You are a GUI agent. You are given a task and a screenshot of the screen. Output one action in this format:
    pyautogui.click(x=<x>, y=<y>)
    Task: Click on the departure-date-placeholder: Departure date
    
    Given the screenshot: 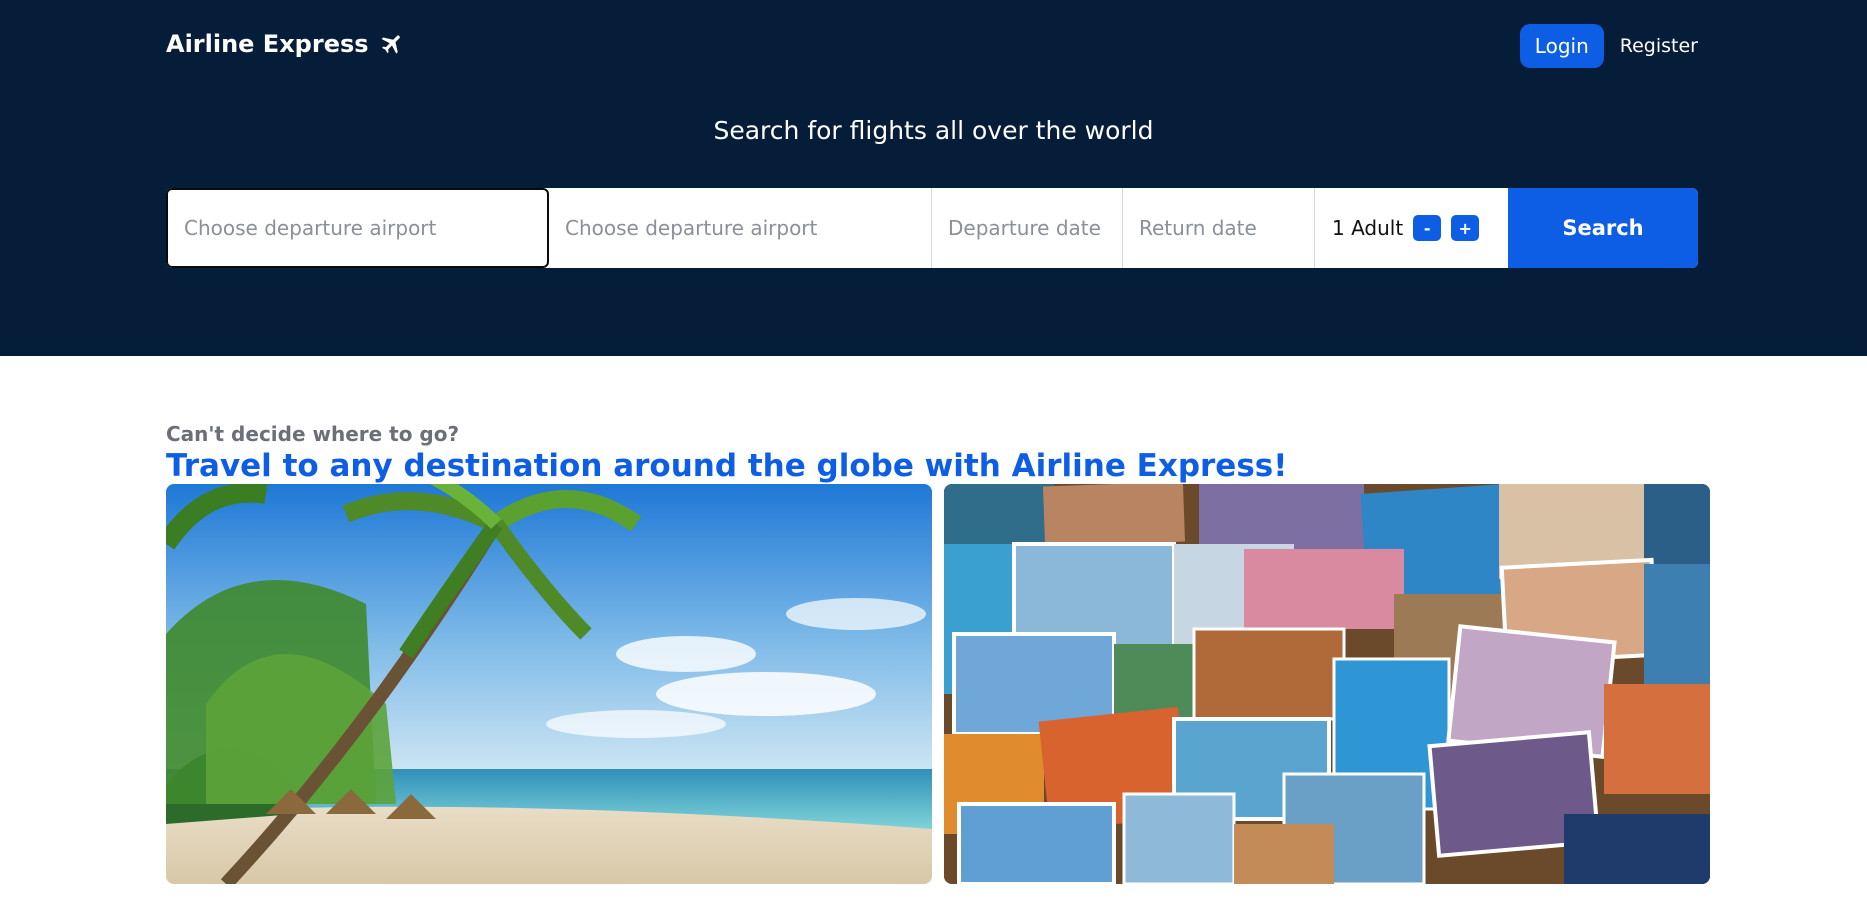 What is the action you would take?
    pyautogui.click(x=1024, y=228)
    